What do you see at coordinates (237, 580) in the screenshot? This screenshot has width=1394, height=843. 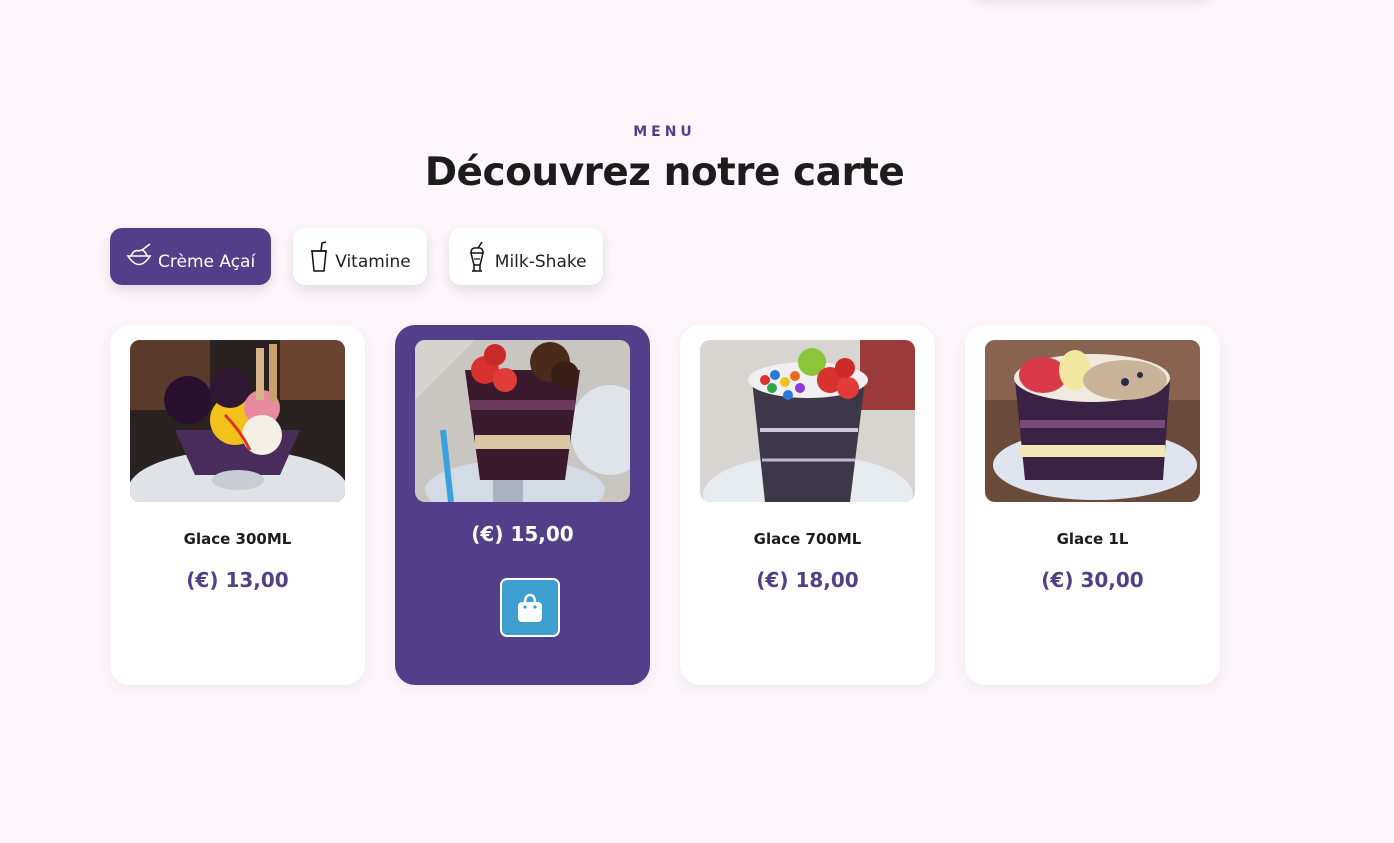 I see `product-price: (€) 13,00` at bounding box center [237, 580].